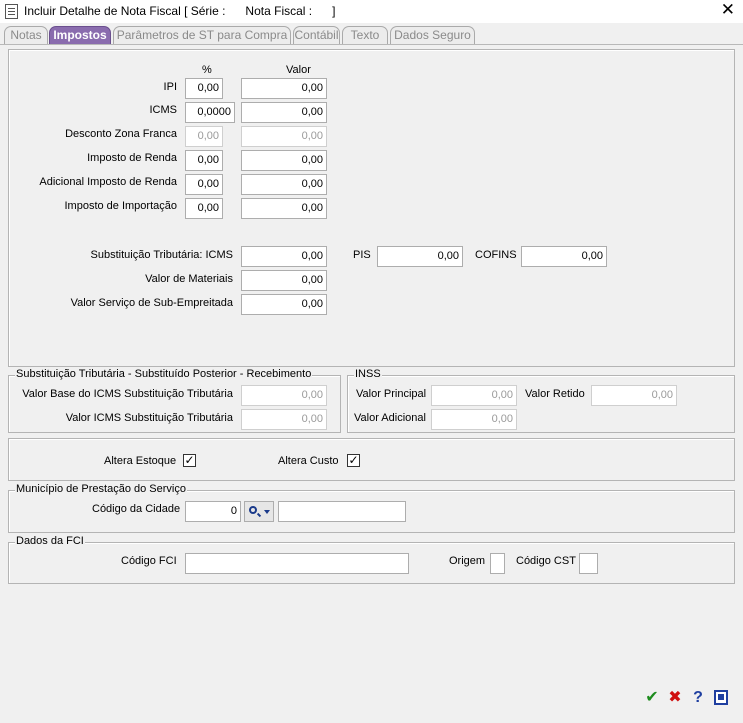  What do you see at coordinates (284, 256) in the screenshot?
I see `st-icms-input: 0,00` at bounding box center [284, 256].